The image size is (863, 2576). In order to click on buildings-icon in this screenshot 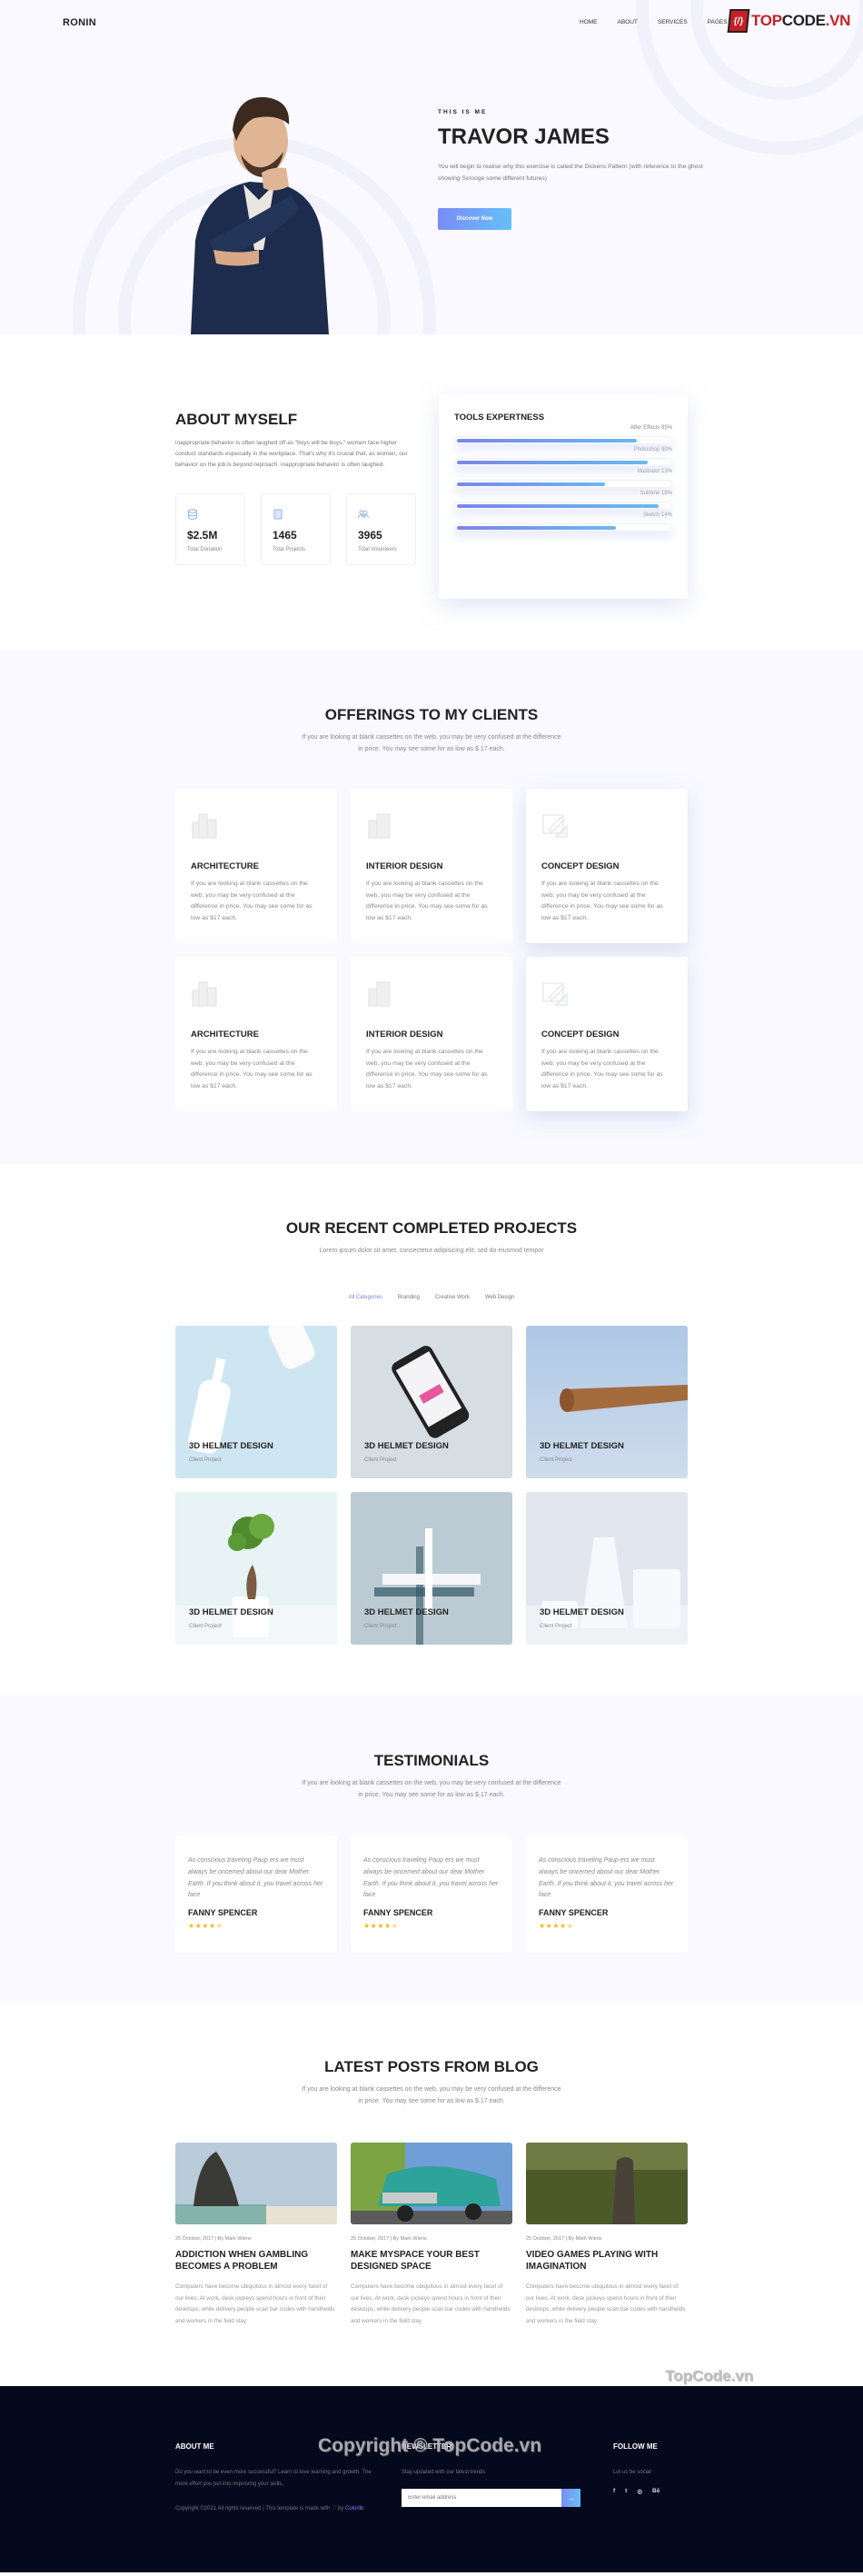, I will do `click(204, 826)`.